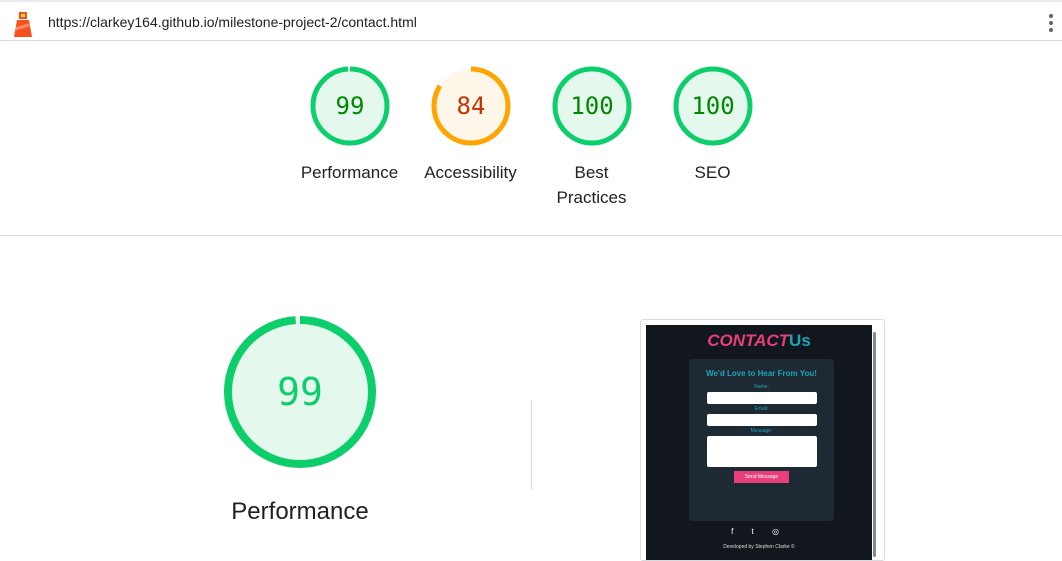 The image size is (1062, 561). What do you see at coordinates (300, 511) in the screenshot?
I see `main-gauge-label: Performance` at bounding box center [300, 511].